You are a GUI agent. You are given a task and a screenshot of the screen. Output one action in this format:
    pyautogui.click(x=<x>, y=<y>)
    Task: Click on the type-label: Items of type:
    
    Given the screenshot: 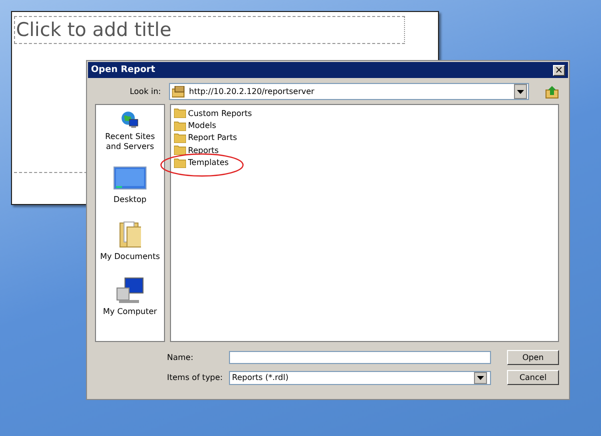 What is the action you would take?
    pyautogui.click(x=195, y=377)
    